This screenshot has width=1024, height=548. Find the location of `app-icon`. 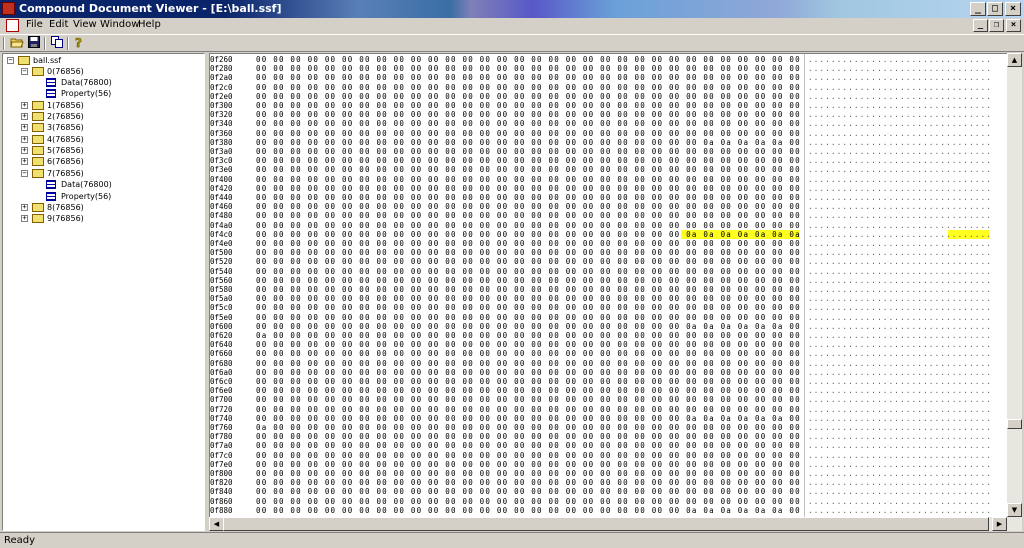

app-icon is located at coordinates (8, 8).